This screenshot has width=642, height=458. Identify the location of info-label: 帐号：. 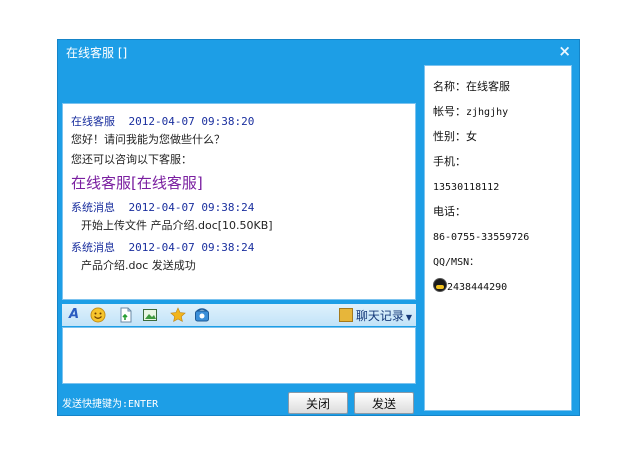
(449, 111).